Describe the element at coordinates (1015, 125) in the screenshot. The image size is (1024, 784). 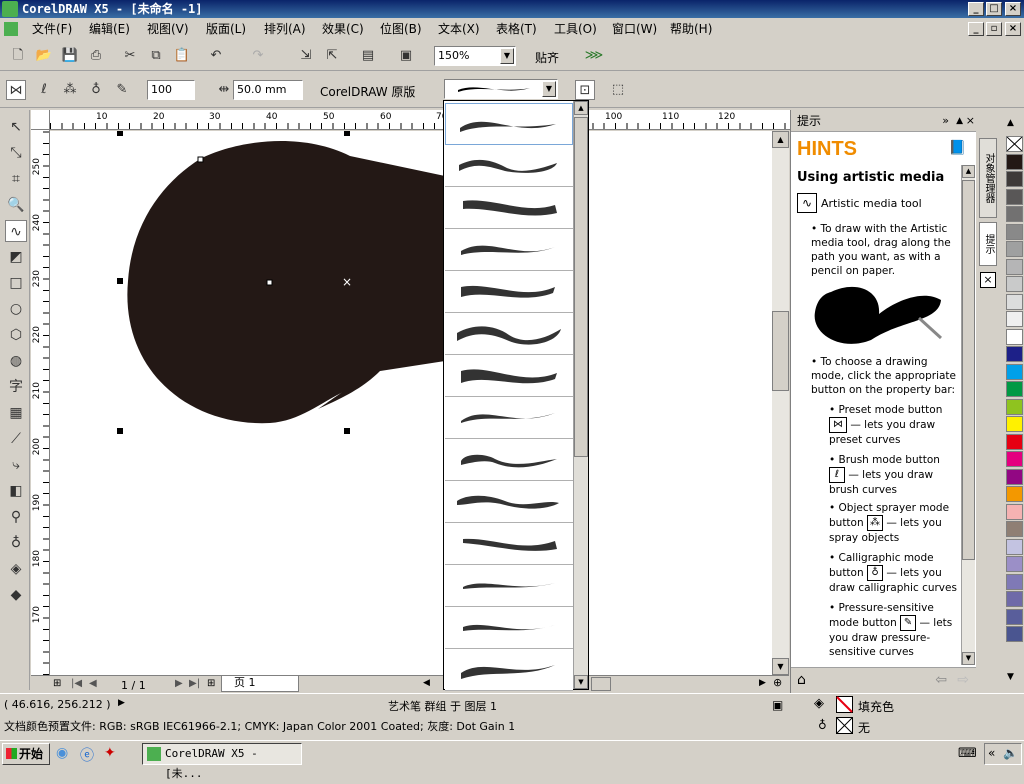
I see `palette-scroll-up-icon: ▲` at that location.